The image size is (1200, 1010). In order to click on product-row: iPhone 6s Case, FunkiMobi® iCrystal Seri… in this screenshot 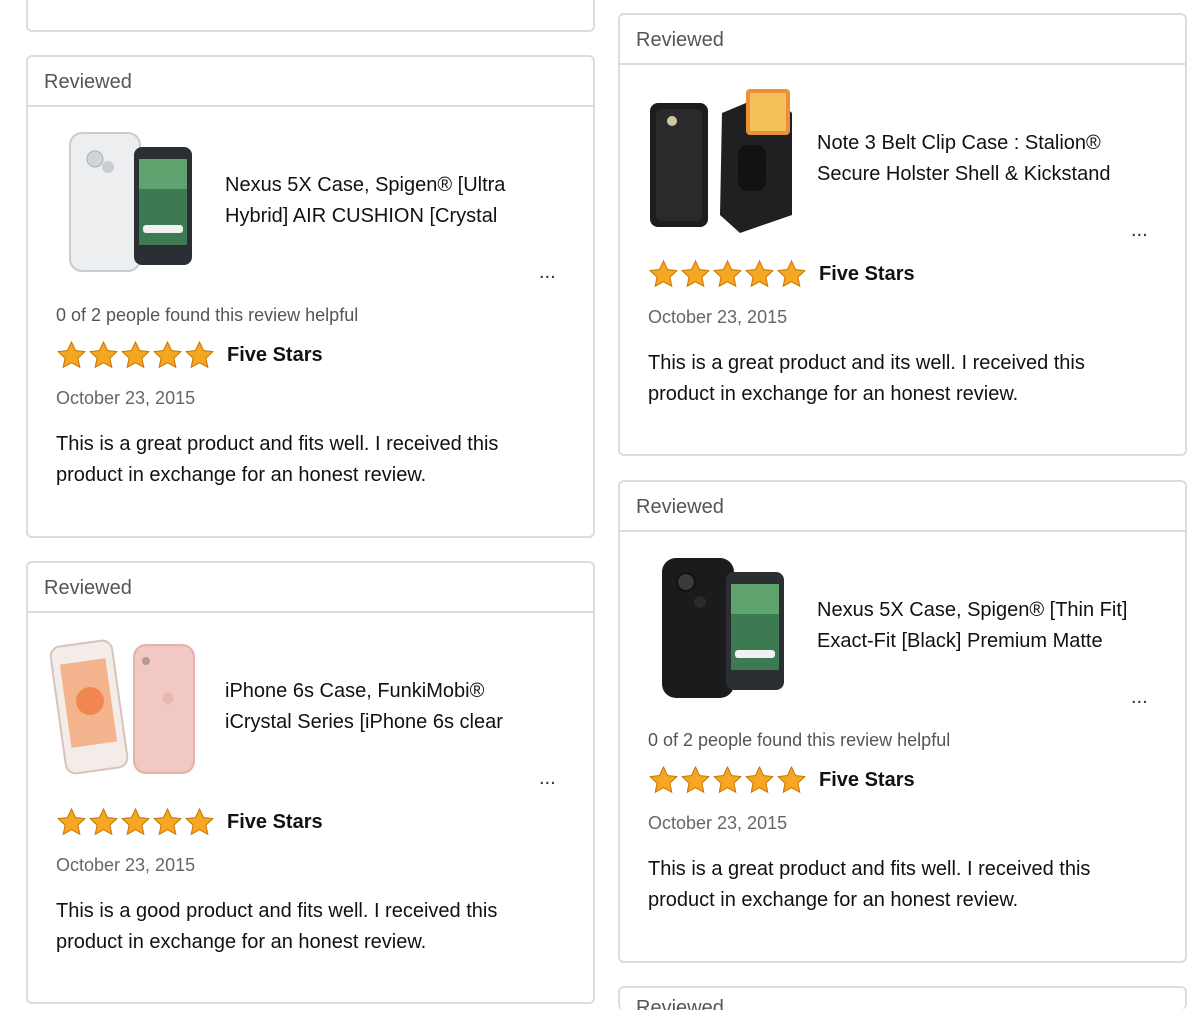, I will do `click(310, 701)`.